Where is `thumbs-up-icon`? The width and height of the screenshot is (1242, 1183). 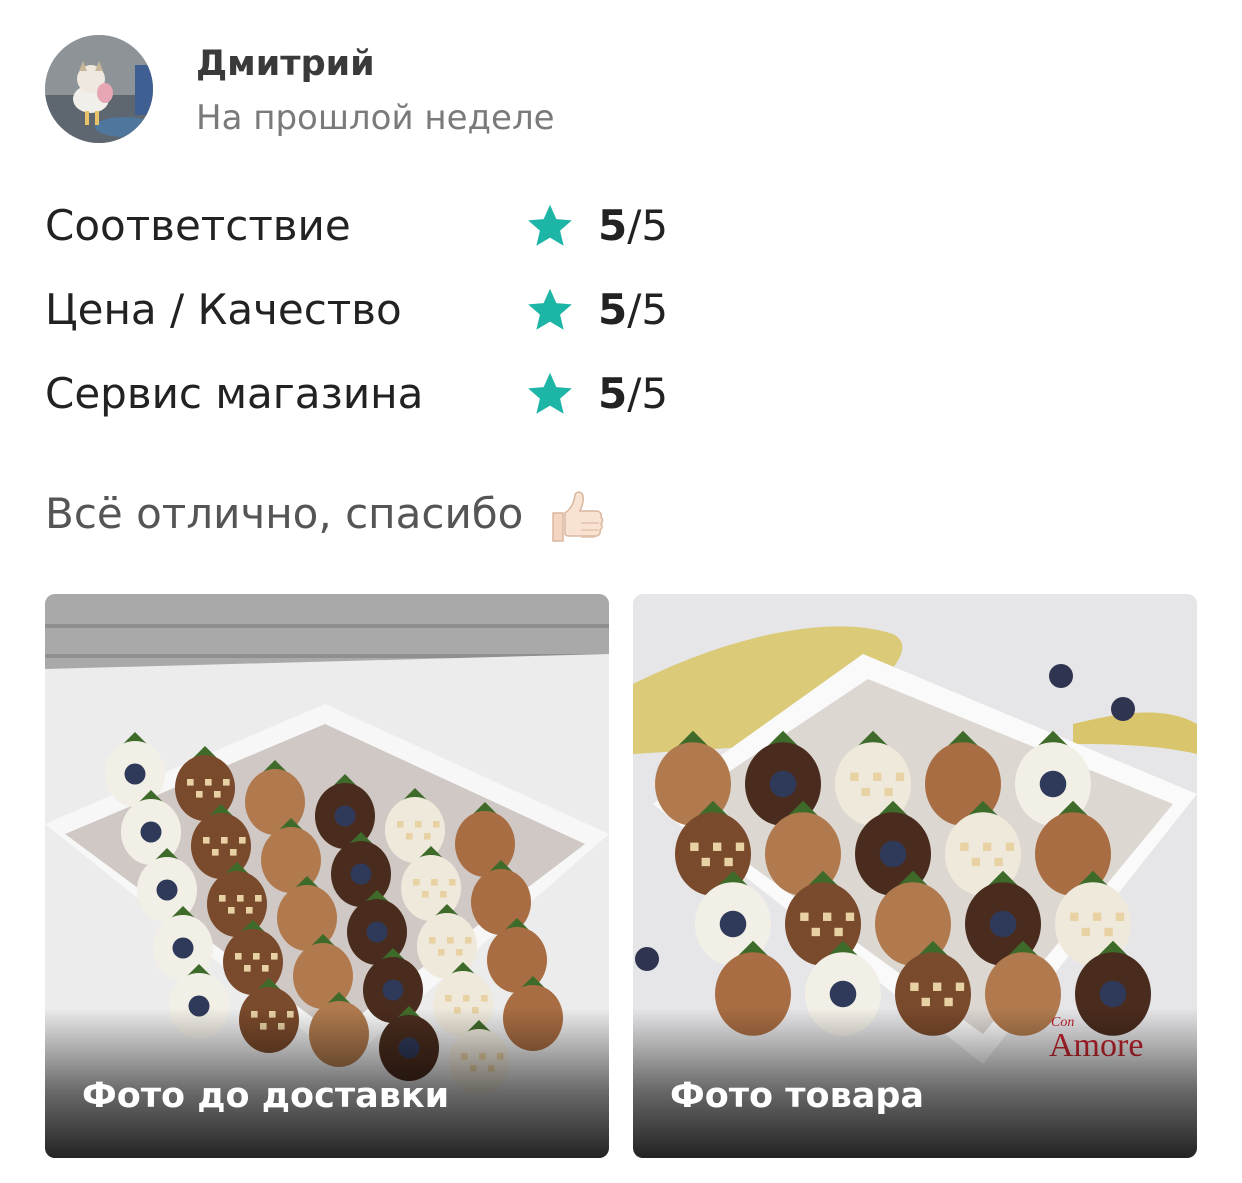 thumbs-up-icon is located at coordinates (577, 516).